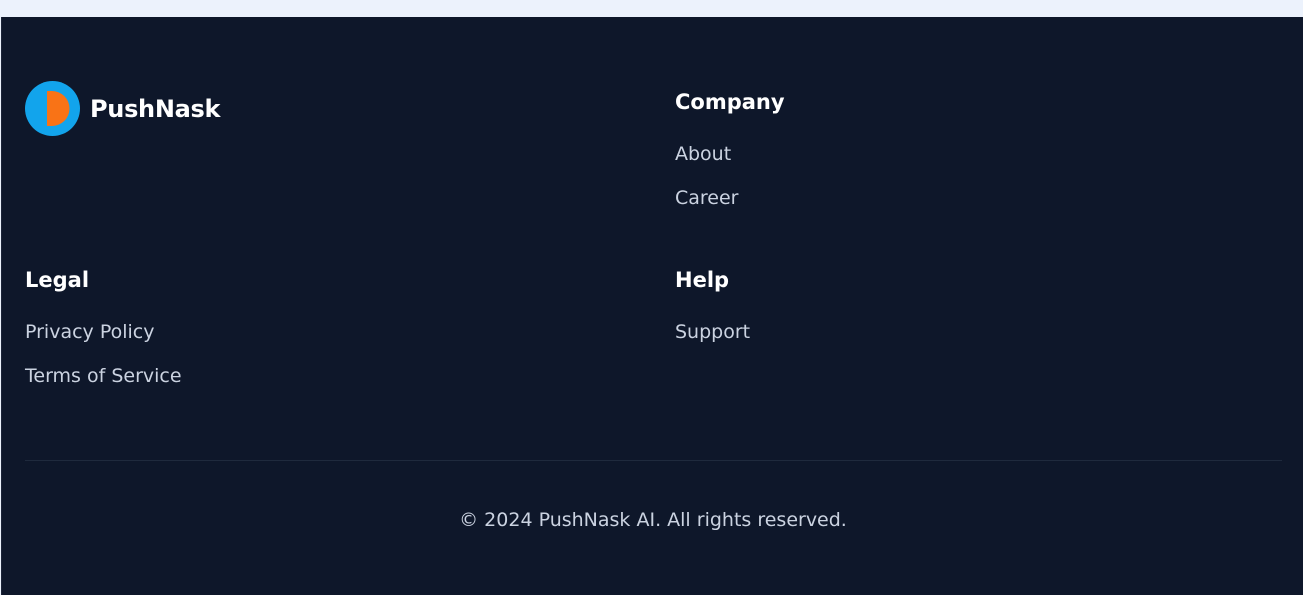 Image resolution: width=1303 pixels, height=595 pixels. What do you see at coordinates (651, 8) in the screenshot?
I see `page-top-strip` at bounding box center [651, 8].